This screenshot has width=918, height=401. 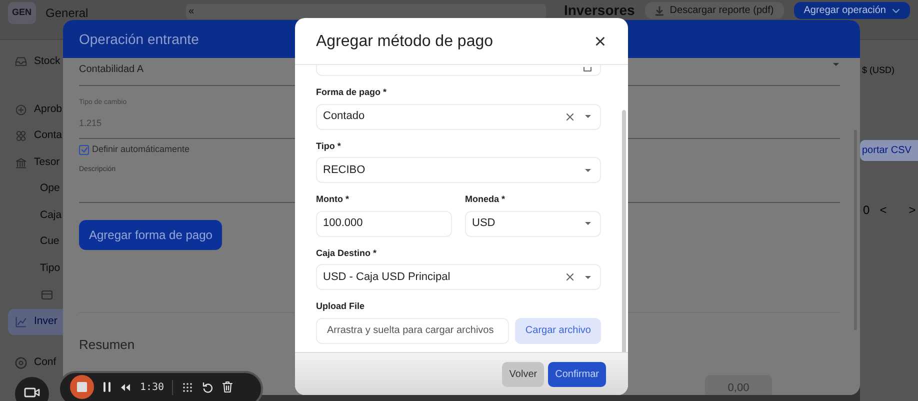 I want to click on date-field, so click(x=458, y=70).